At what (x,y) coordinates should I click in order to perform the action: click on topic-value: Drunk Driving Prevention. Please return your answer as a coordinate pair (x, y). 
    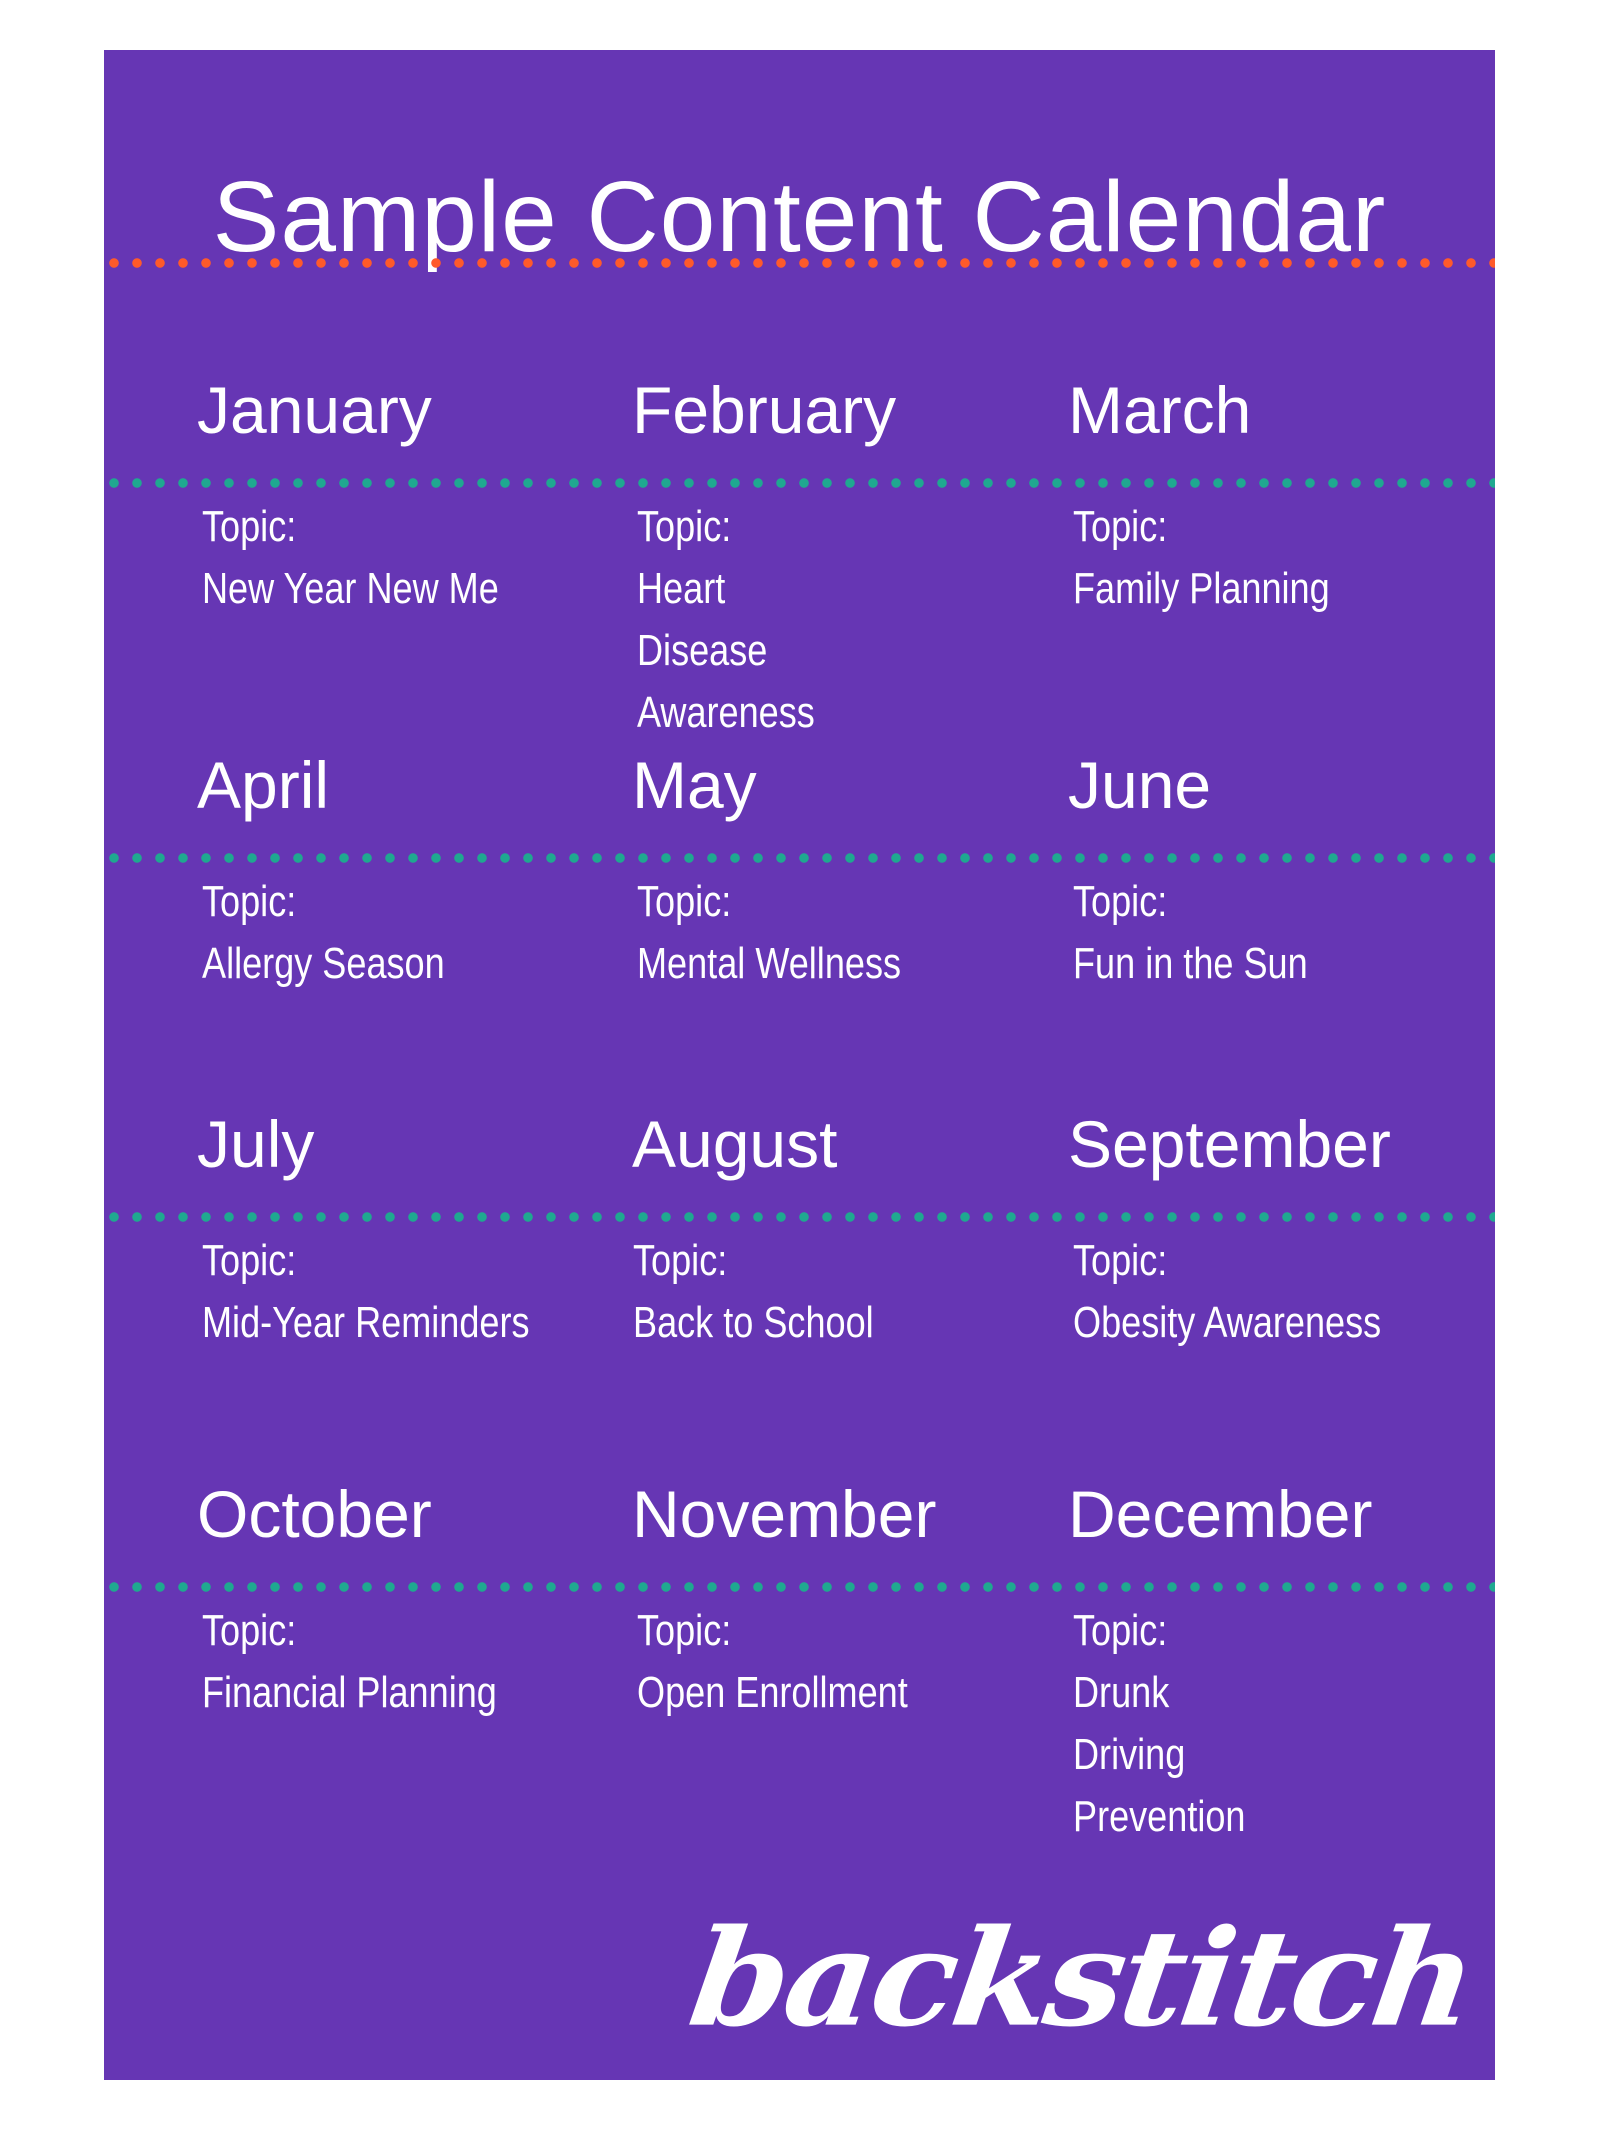
    Looking at the image, I should click on (1159, 1754).